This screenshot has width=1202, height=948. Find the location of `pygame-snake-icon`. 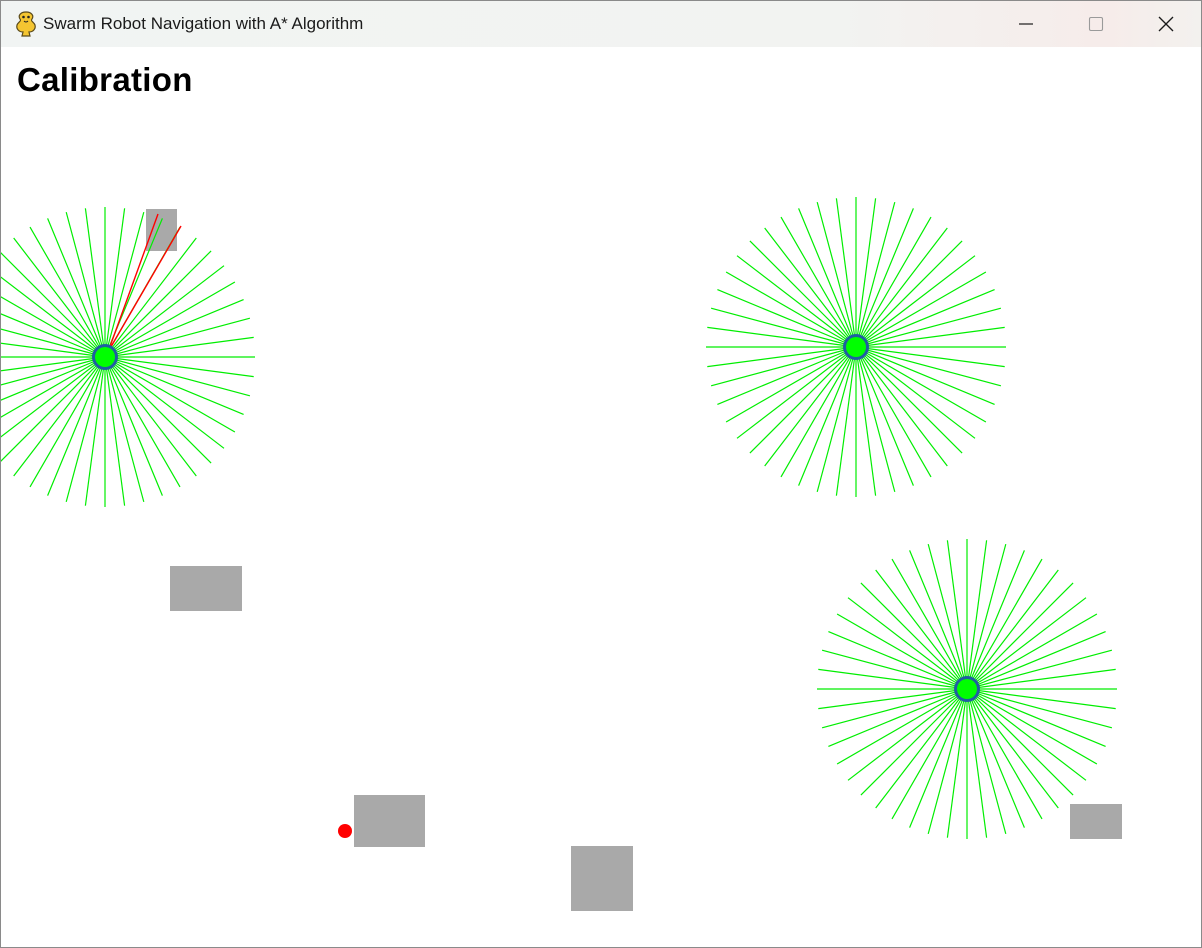

pygame-snake-icon is located at coordinates (26, 24).